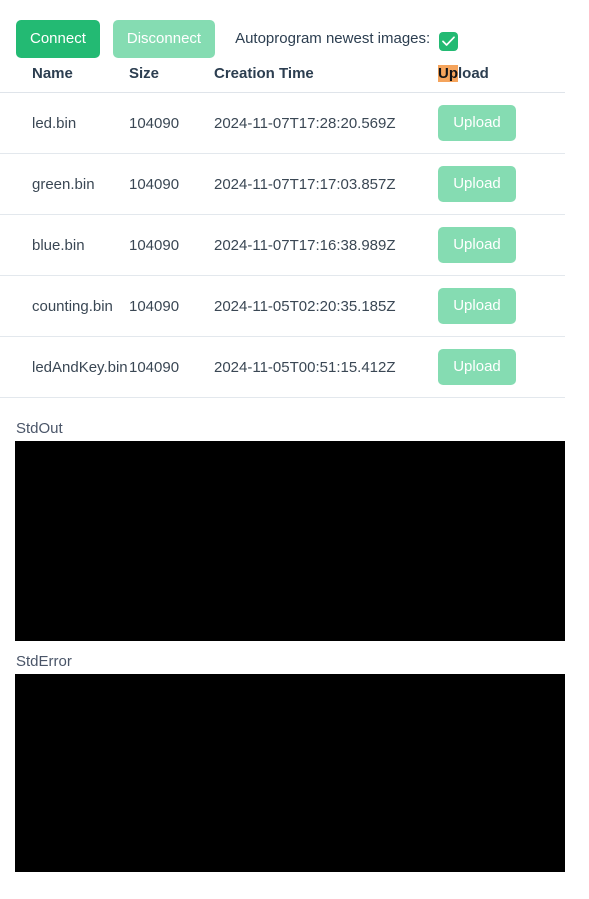 This screenshot has width=589, height=899. What do you see at coordinates (39, 428) in the screenshot?
I see `stdout-label: StdOut` at bounding box center [39, 428].